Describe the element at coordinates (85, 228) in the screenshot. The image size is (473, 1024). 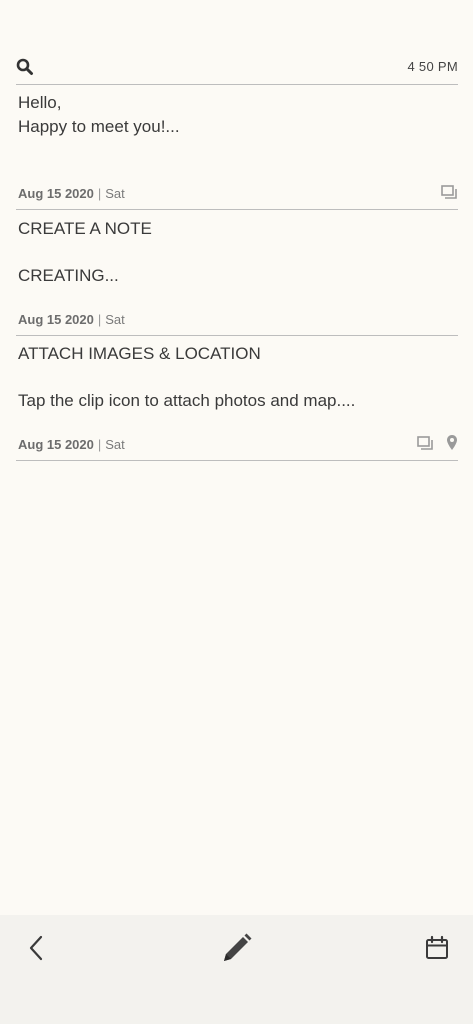
I see `note-line: CREATE A NOTE` at that location.